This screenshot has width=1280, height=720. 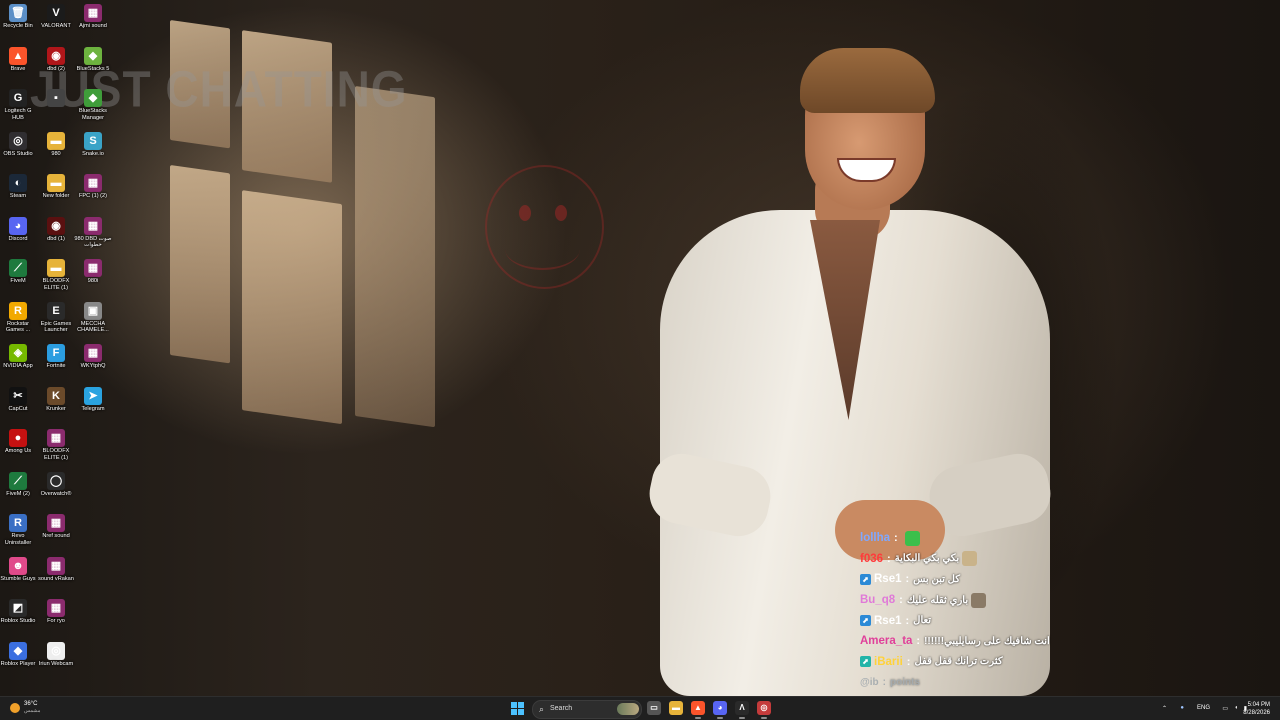 What do you see at coordinates (654, 708) in the screenshot?
I see `task-view-icon: ▭` at bounding box center [654, 708].